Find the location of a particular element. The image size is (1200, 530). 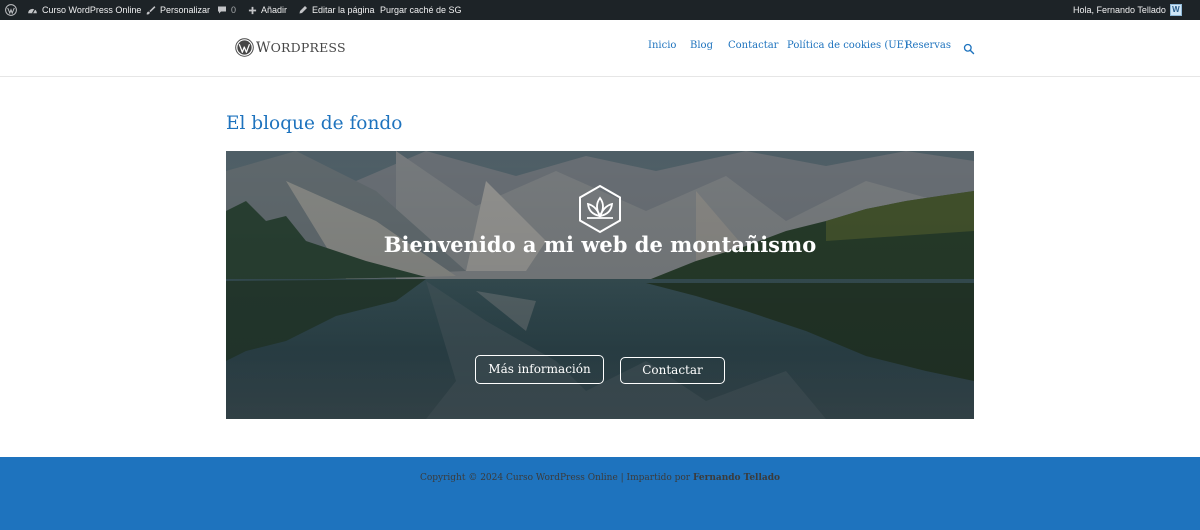

site-logo: WORDPRESS is located at coordinates (290, 47).